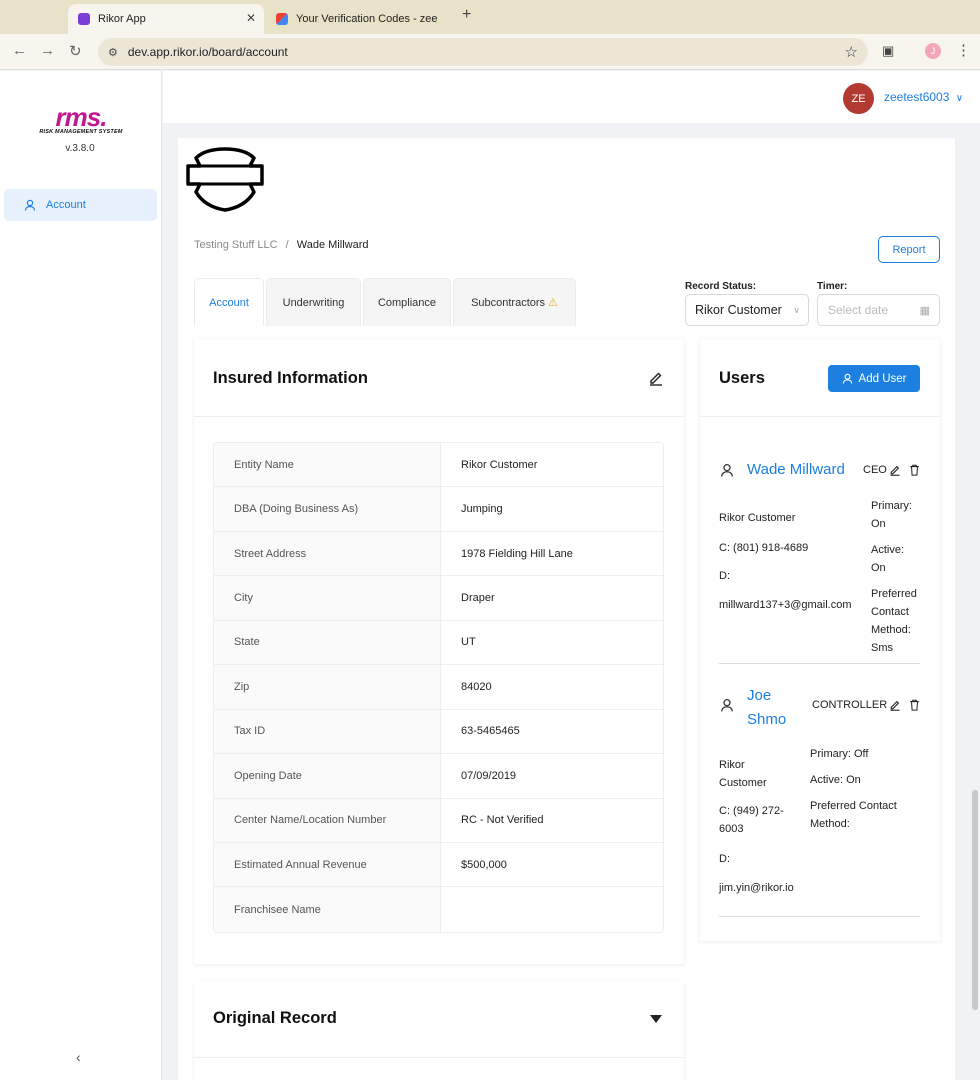 This screenshot has height=1080, width=980. What do you see at coordinates (207, 52) in the screenshot?
I see `url-text: dev.app.rikor.io/board/account` at bounding box center [207, 52].